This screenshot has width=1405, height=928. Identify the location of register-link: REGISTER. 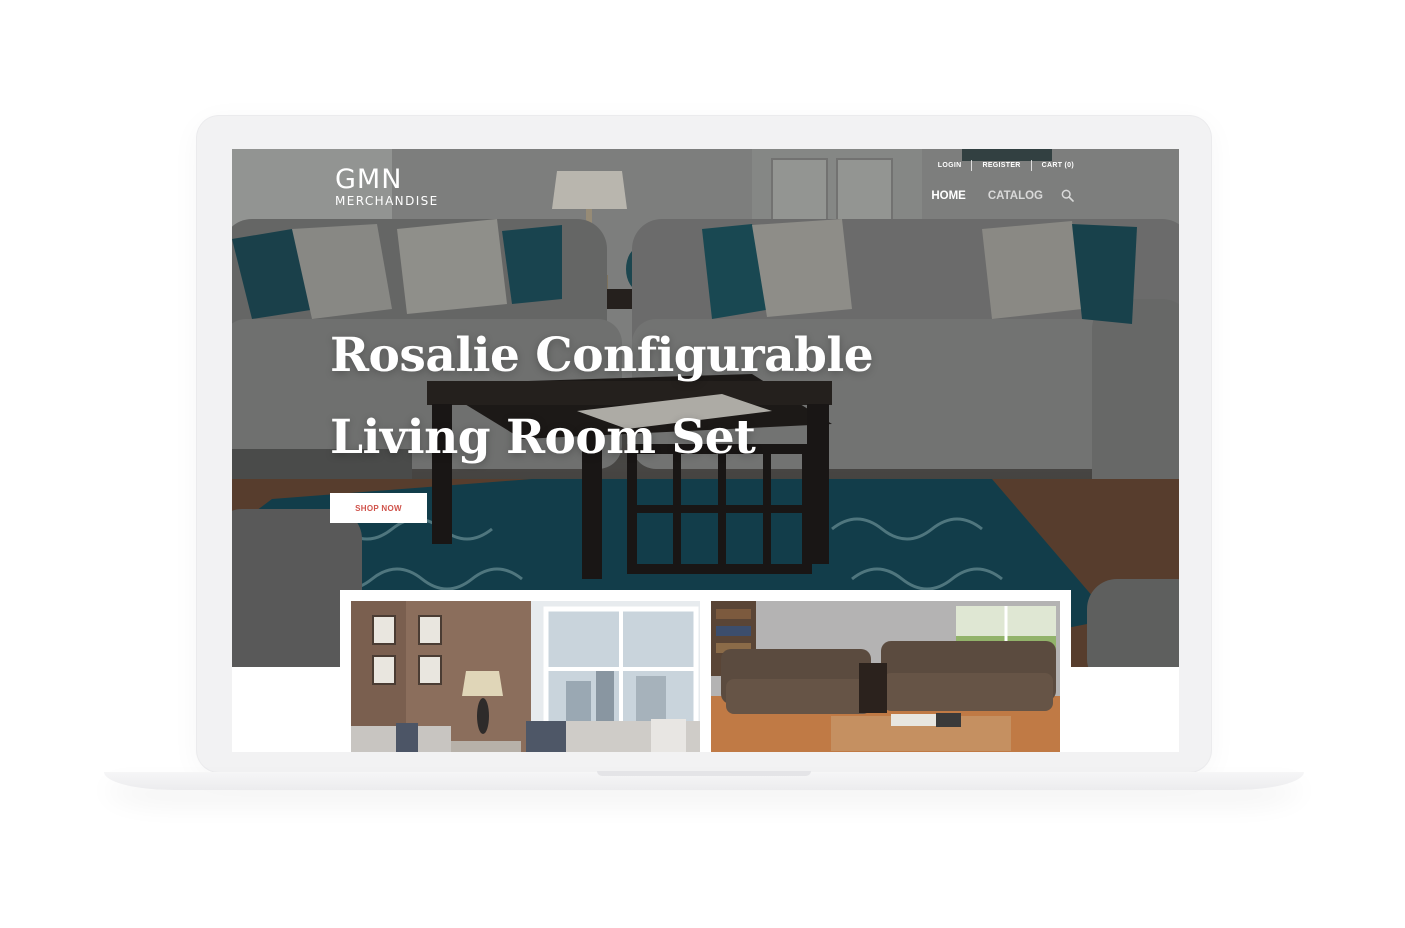
(1001, 165).